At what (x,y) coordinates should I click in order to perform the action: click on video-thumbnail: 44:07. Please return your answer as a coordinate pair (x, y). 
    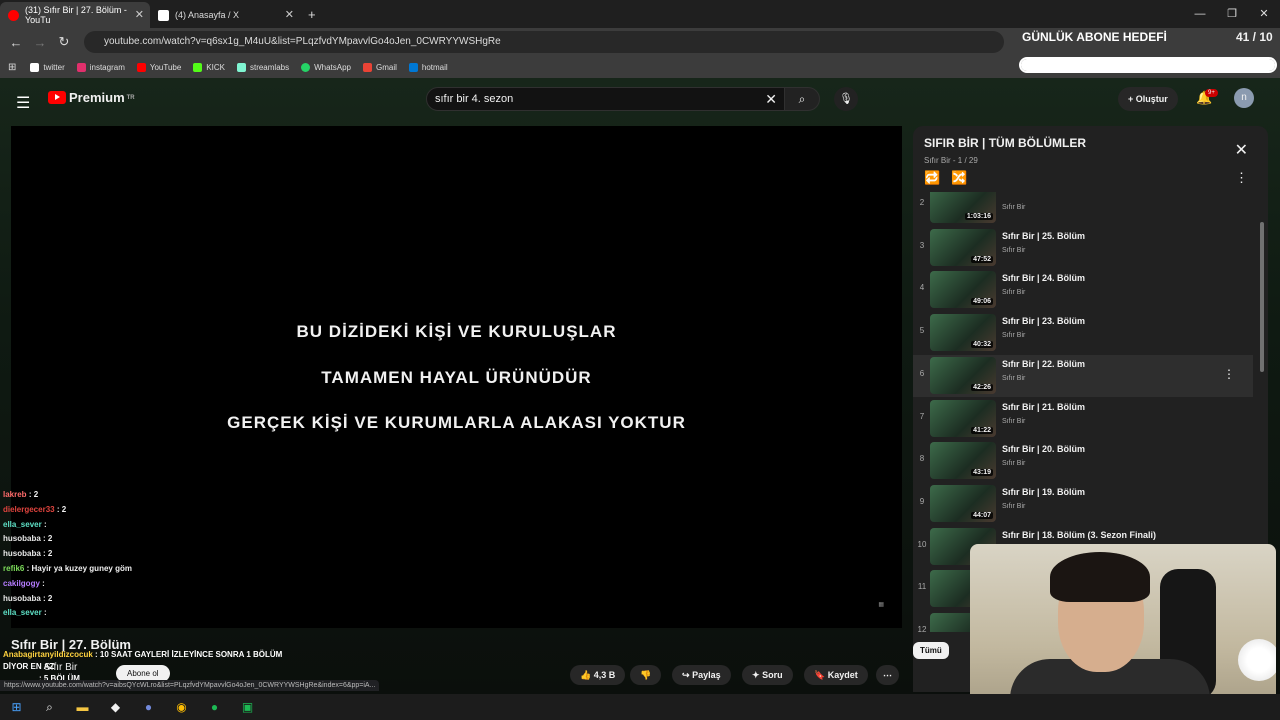
    Looking at the image, I should click on (963, 503).